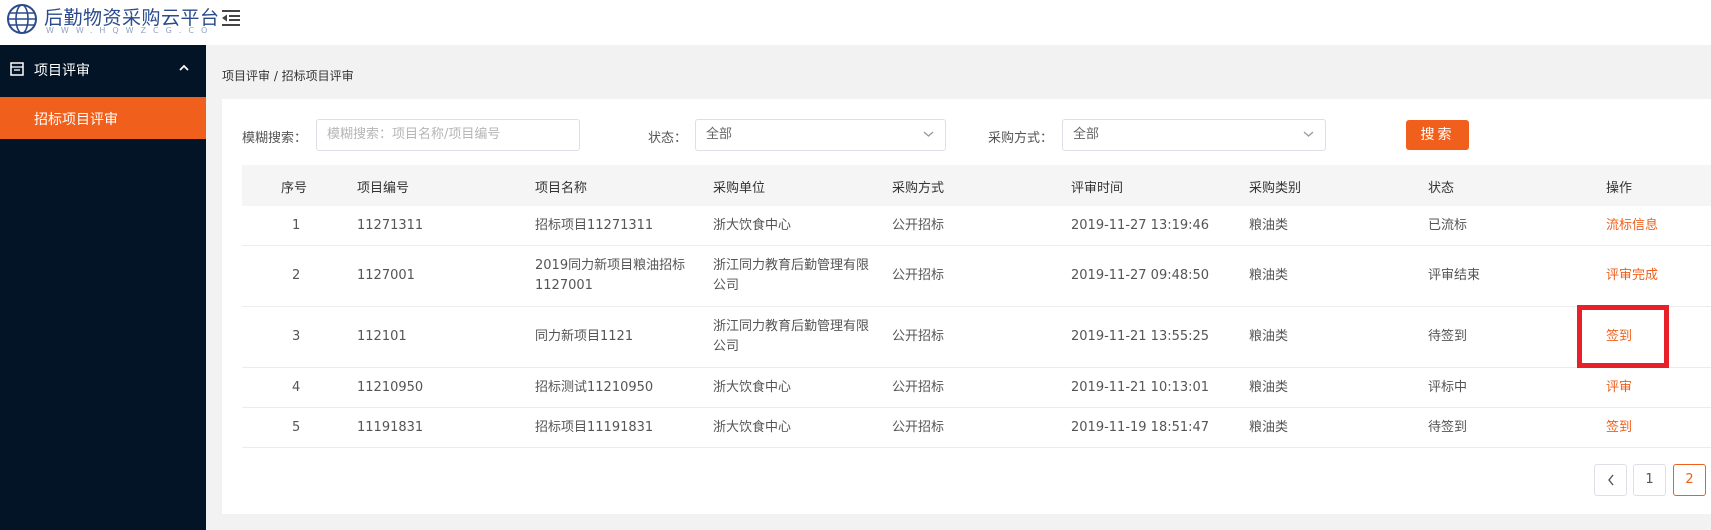 The height and width of the screenshot is (530, 1711). What do you see at coordinates (296, 275) in the screenshot?
I see `cell-index: 2` at bounding box center [296, 275].